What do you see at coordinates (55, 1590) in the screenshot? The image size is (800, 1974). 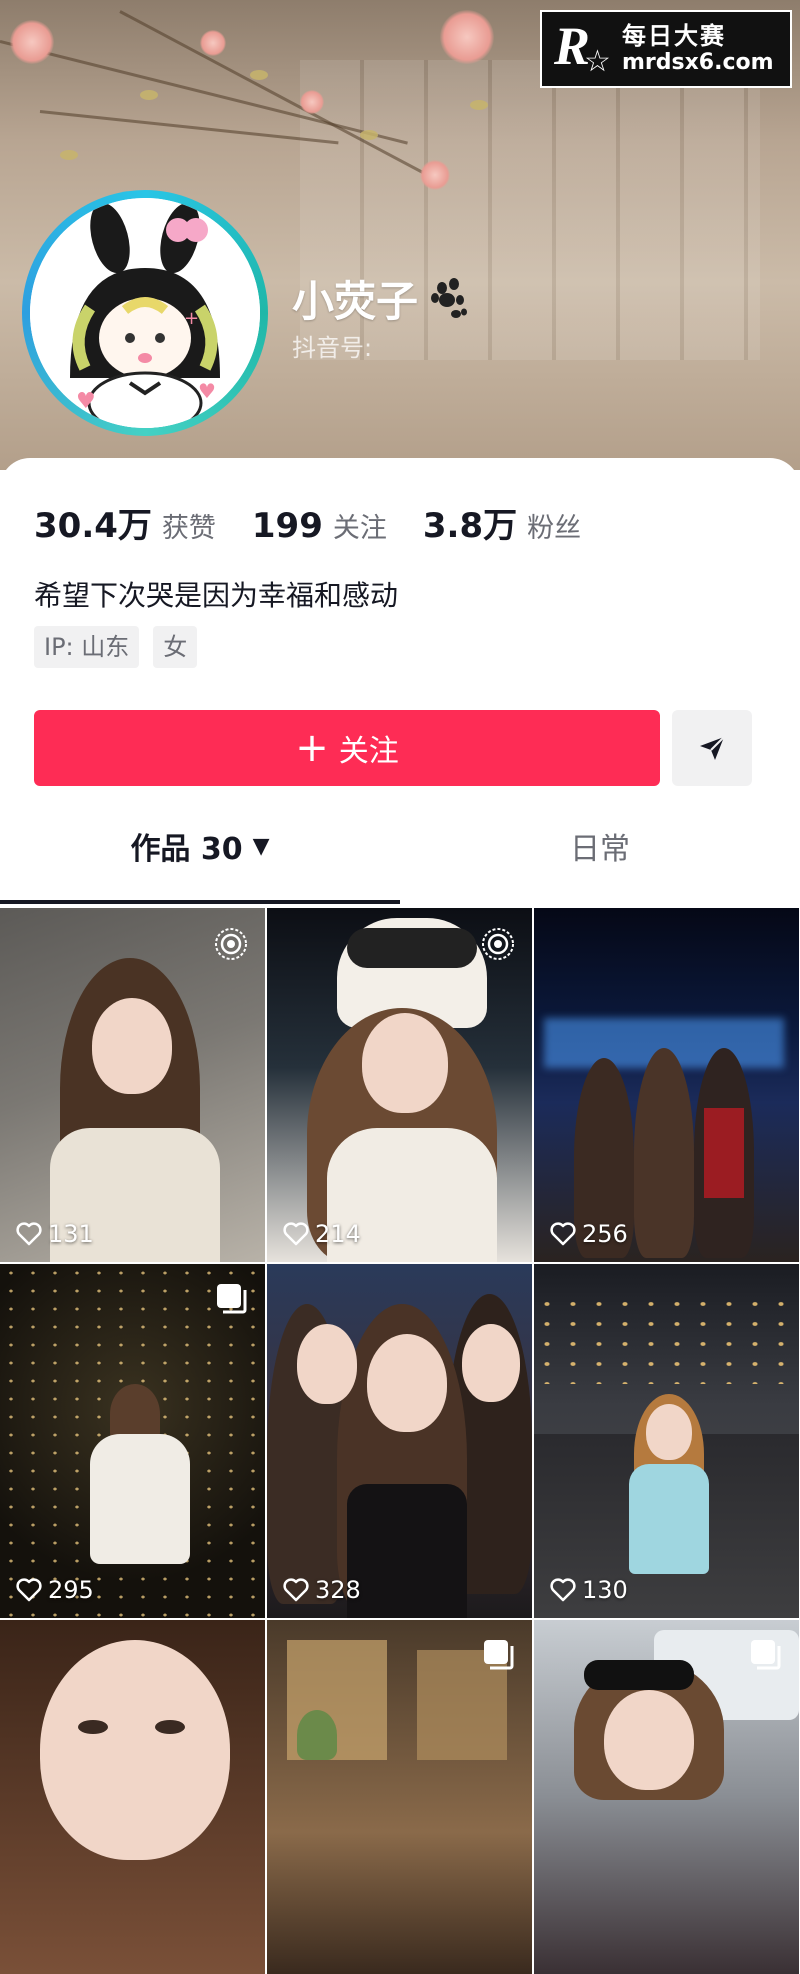 I see `like-count: 295` at bounding box center [55, 1590].